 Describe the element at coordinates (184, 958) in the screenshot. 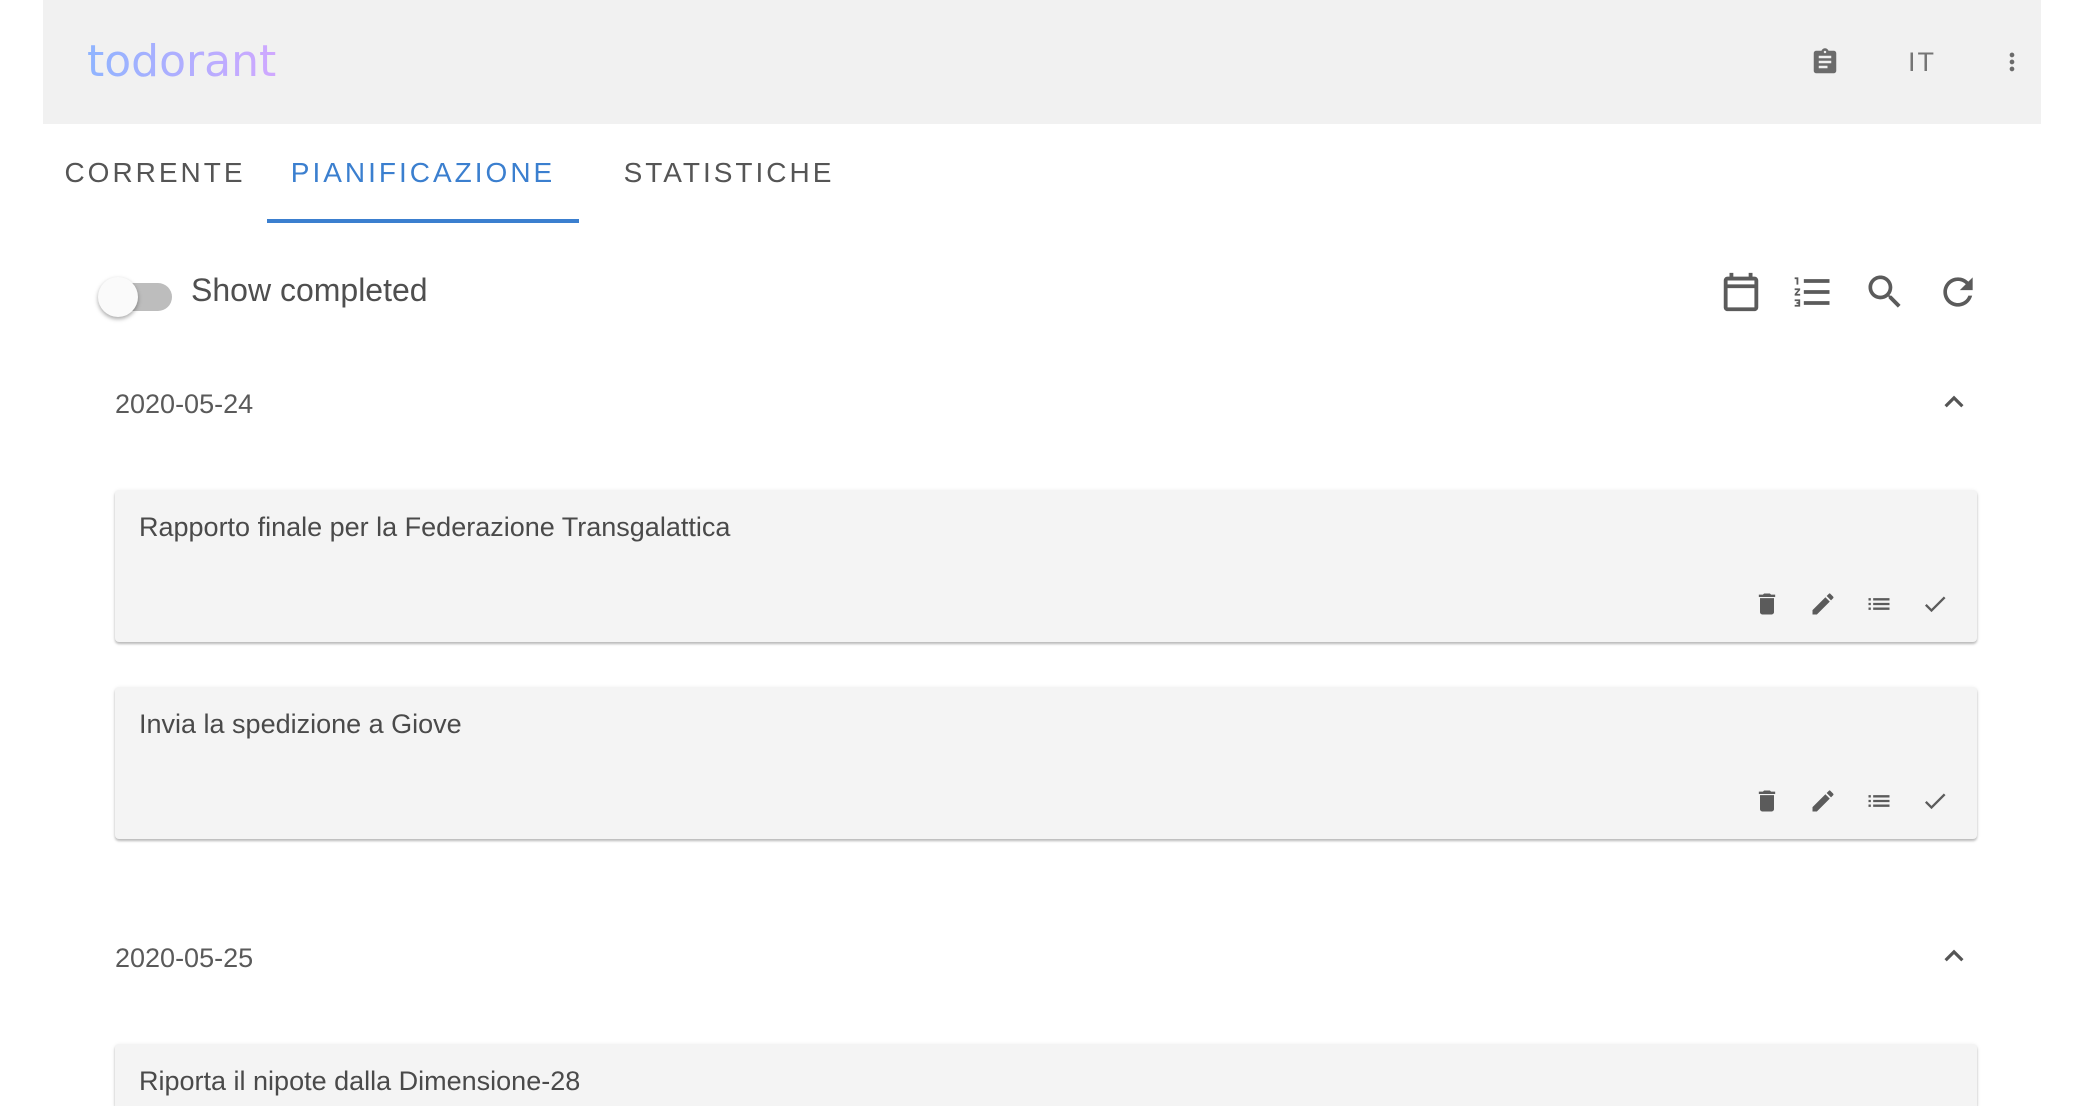

I see `group-date-header: 2020-05-25` at that location.